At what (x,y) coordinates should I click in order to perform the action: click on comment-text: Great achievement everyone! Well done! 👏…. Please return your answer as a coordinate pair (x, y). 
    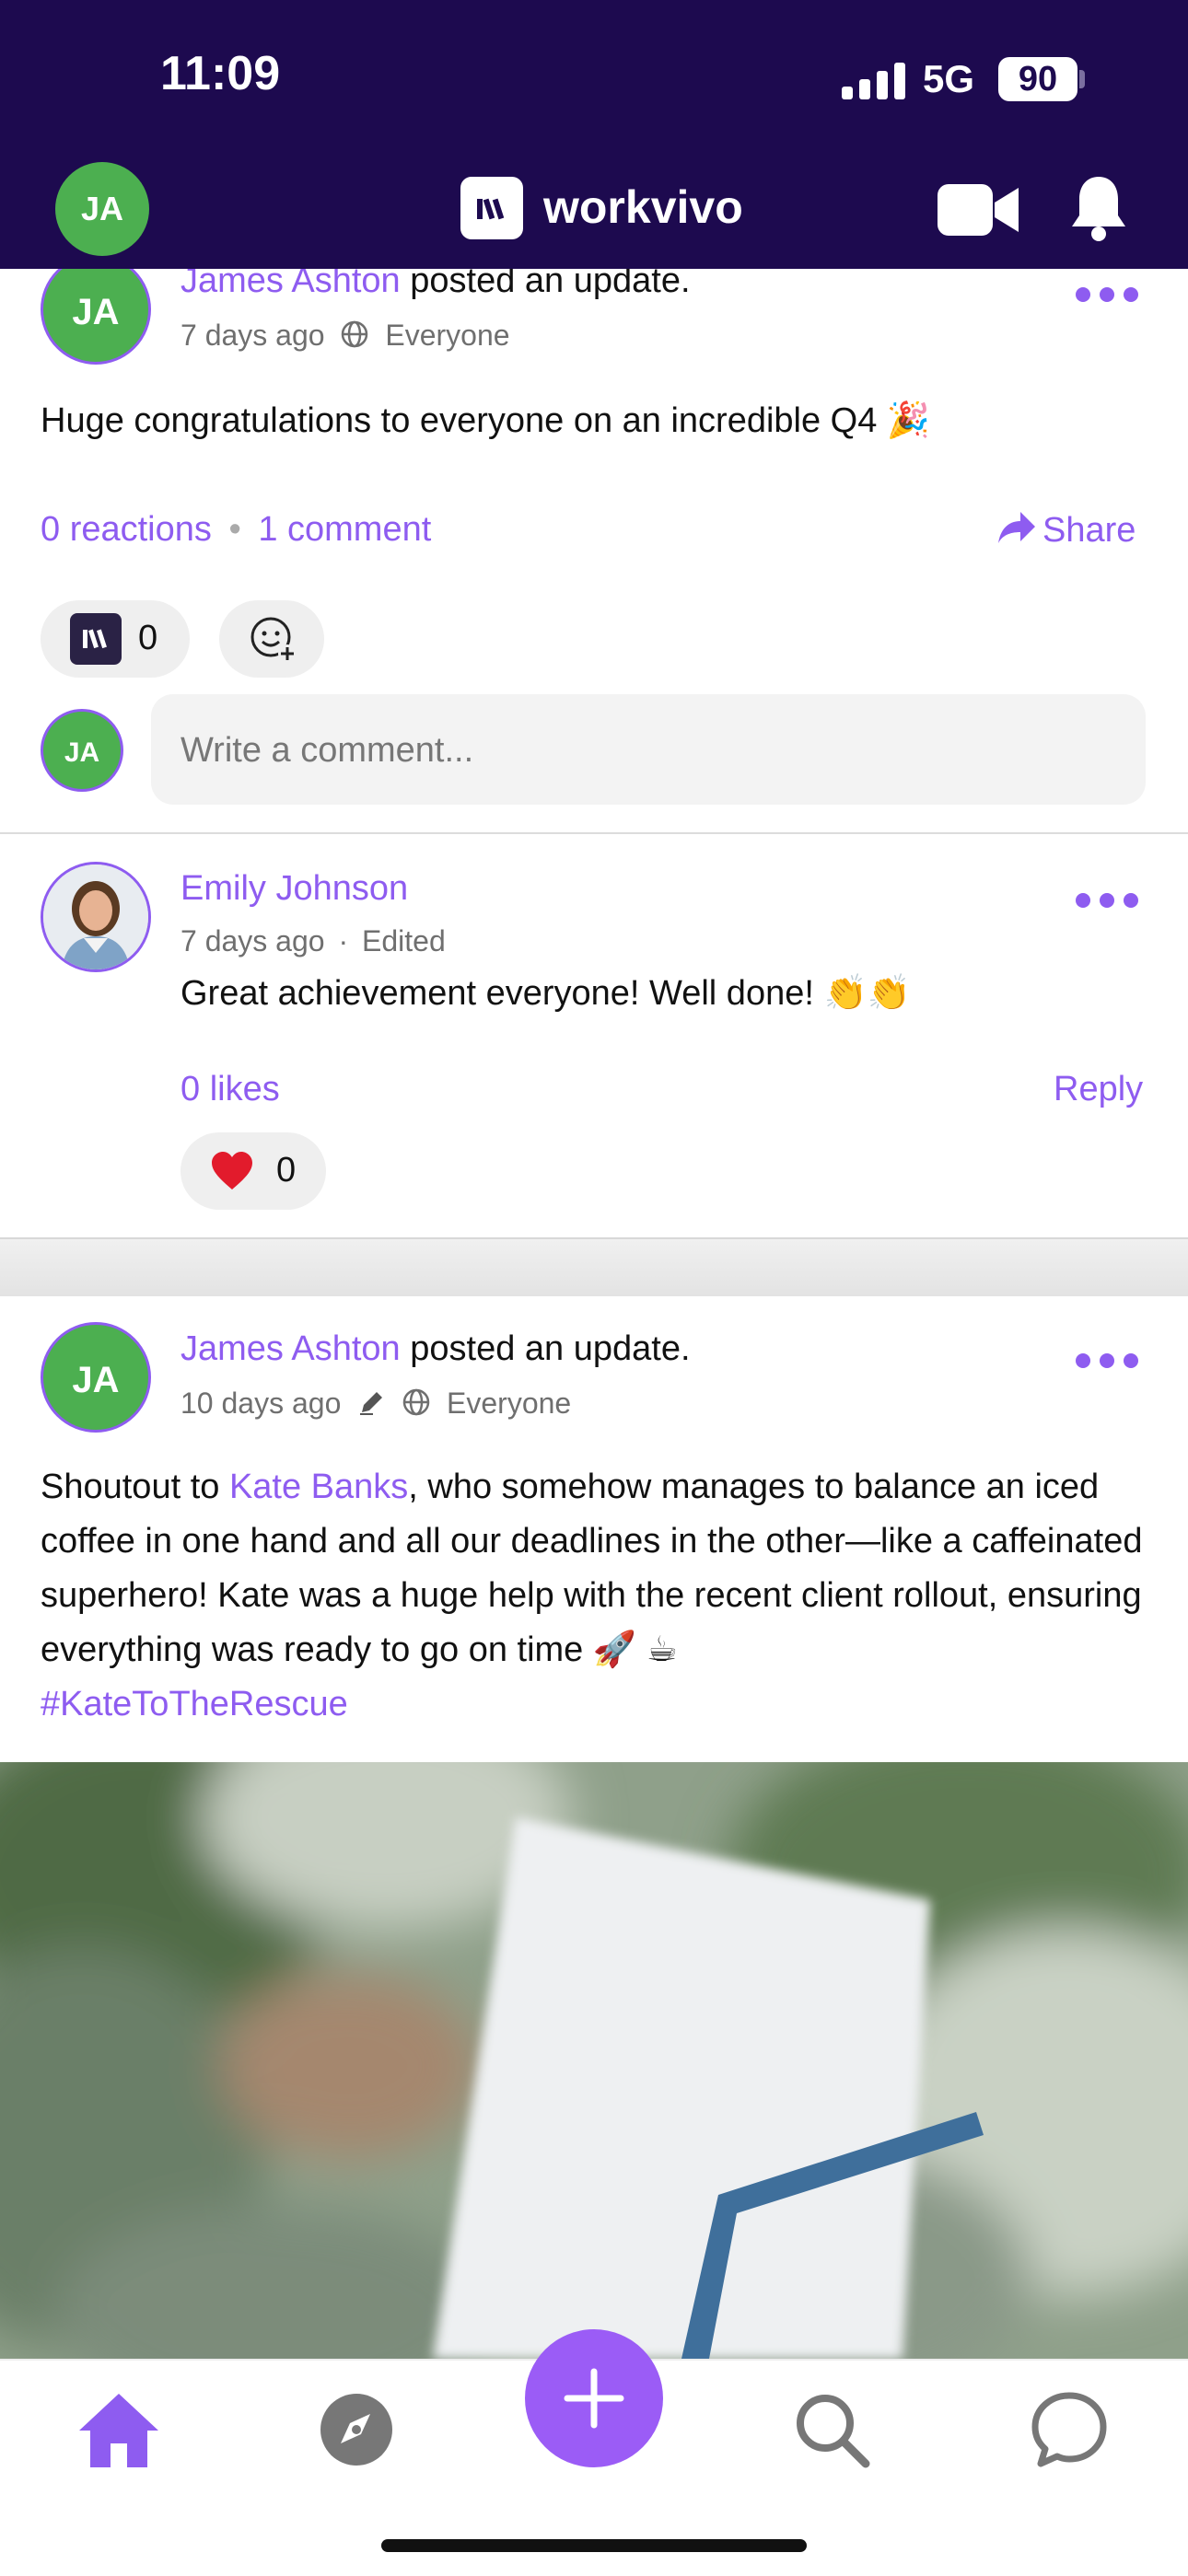
    Looking at the image, I should click on (546, 993).